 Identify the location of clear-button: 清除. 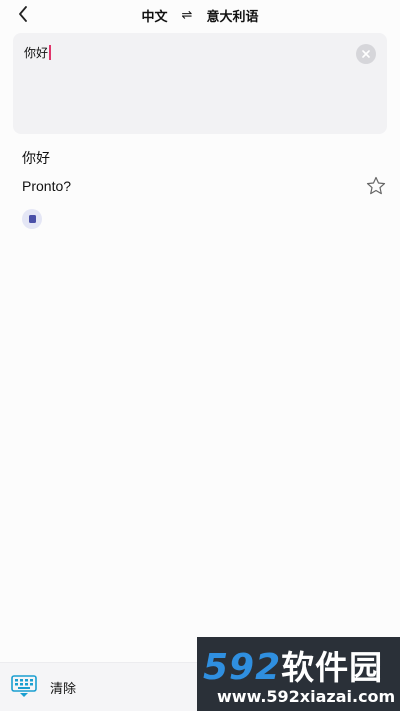
(63, 687).